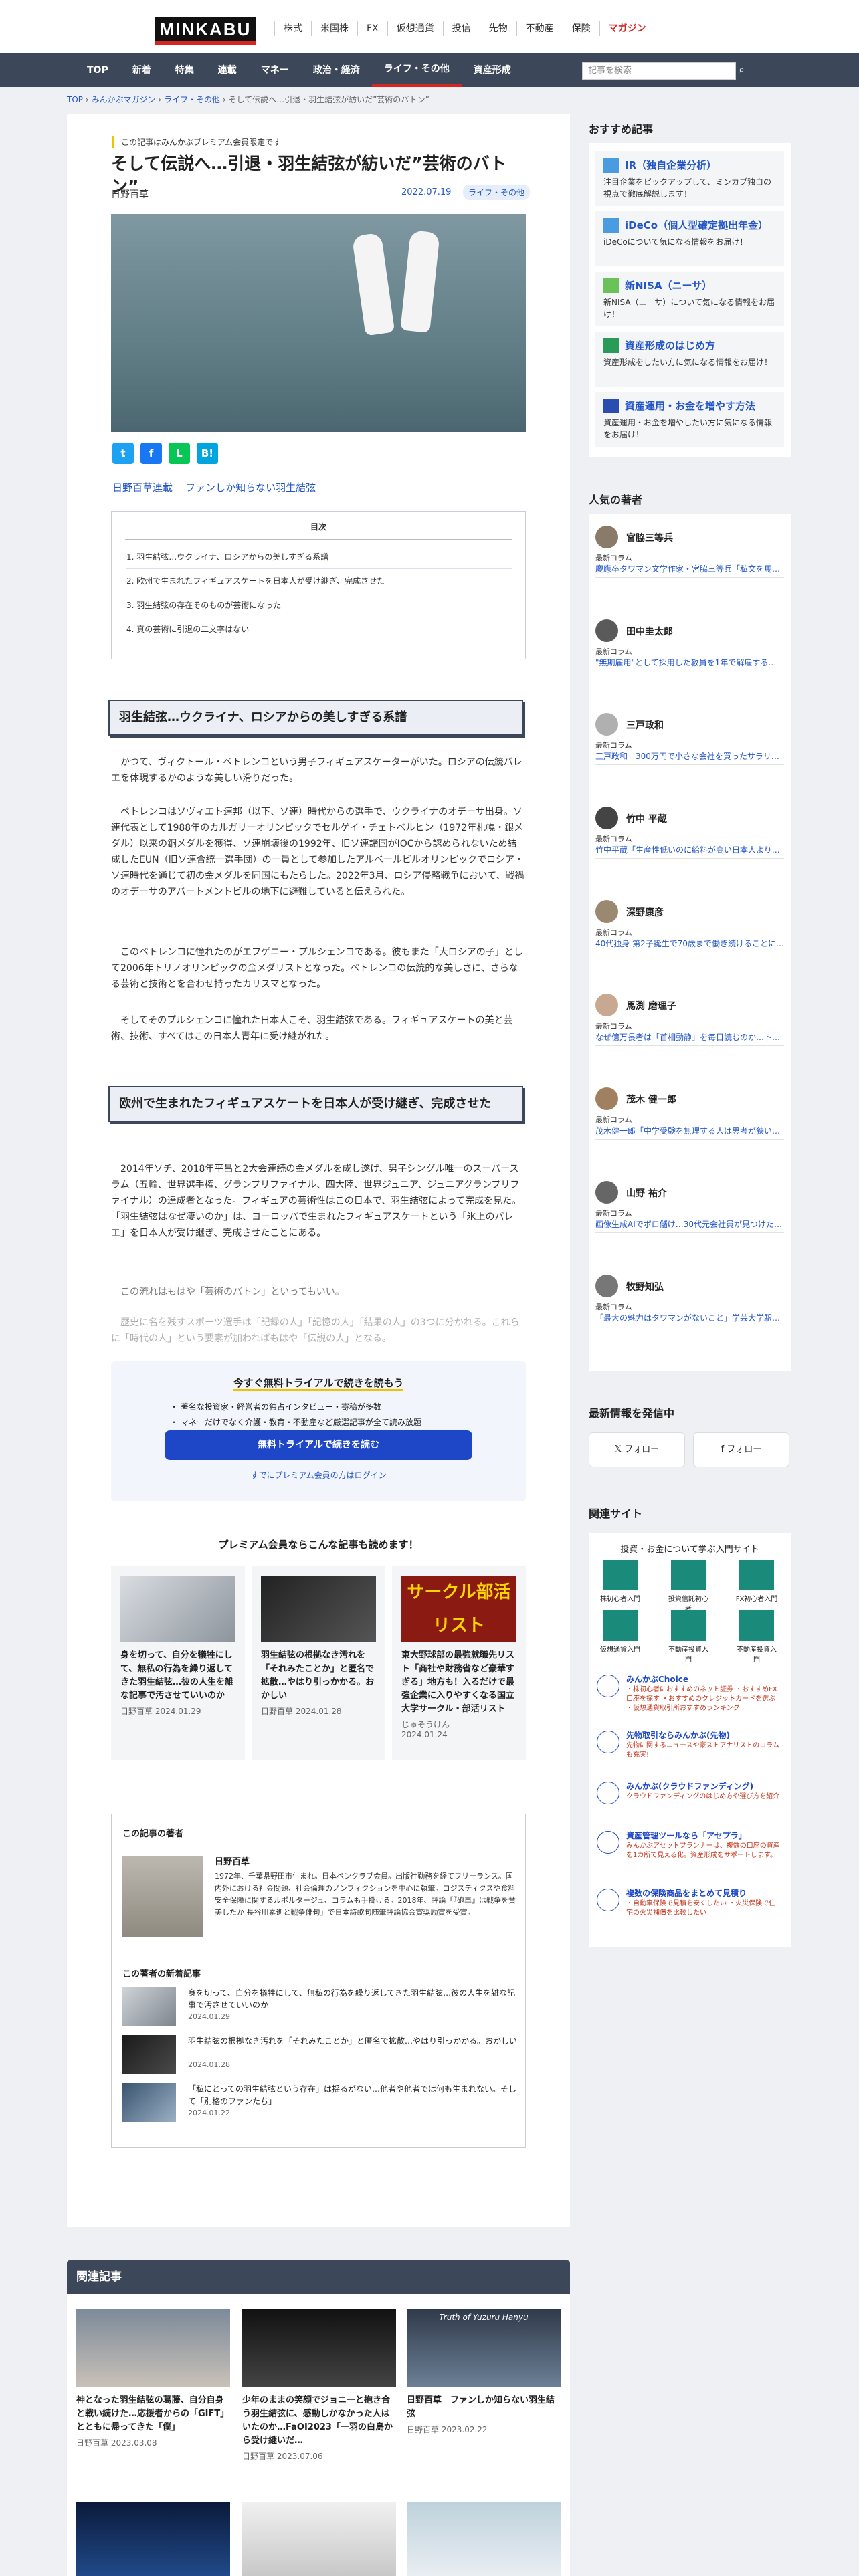 This screenshot has height=2576, width=859. I want to click on nav-life: ライフ・その他, so click(416, 70).